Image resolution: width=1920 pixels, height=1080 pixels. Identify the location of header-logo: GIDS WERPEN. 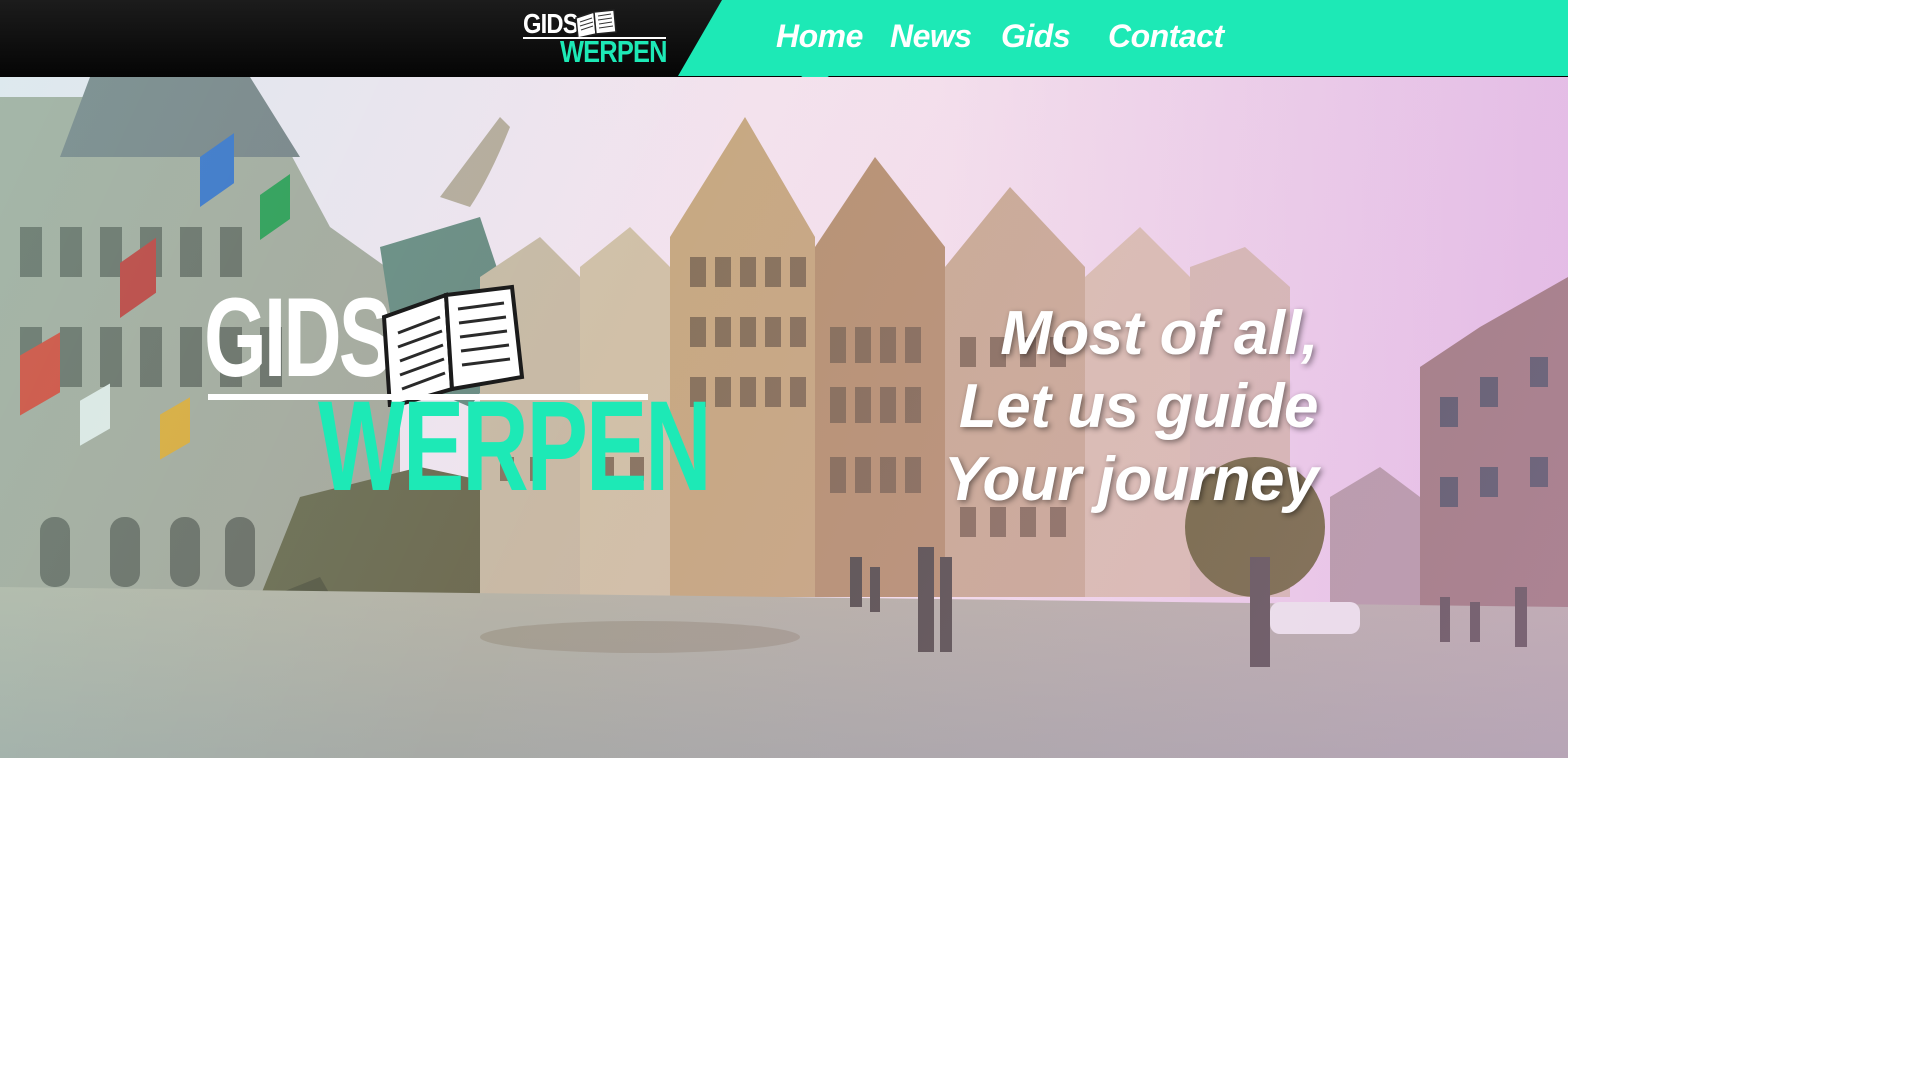
(595, 38).